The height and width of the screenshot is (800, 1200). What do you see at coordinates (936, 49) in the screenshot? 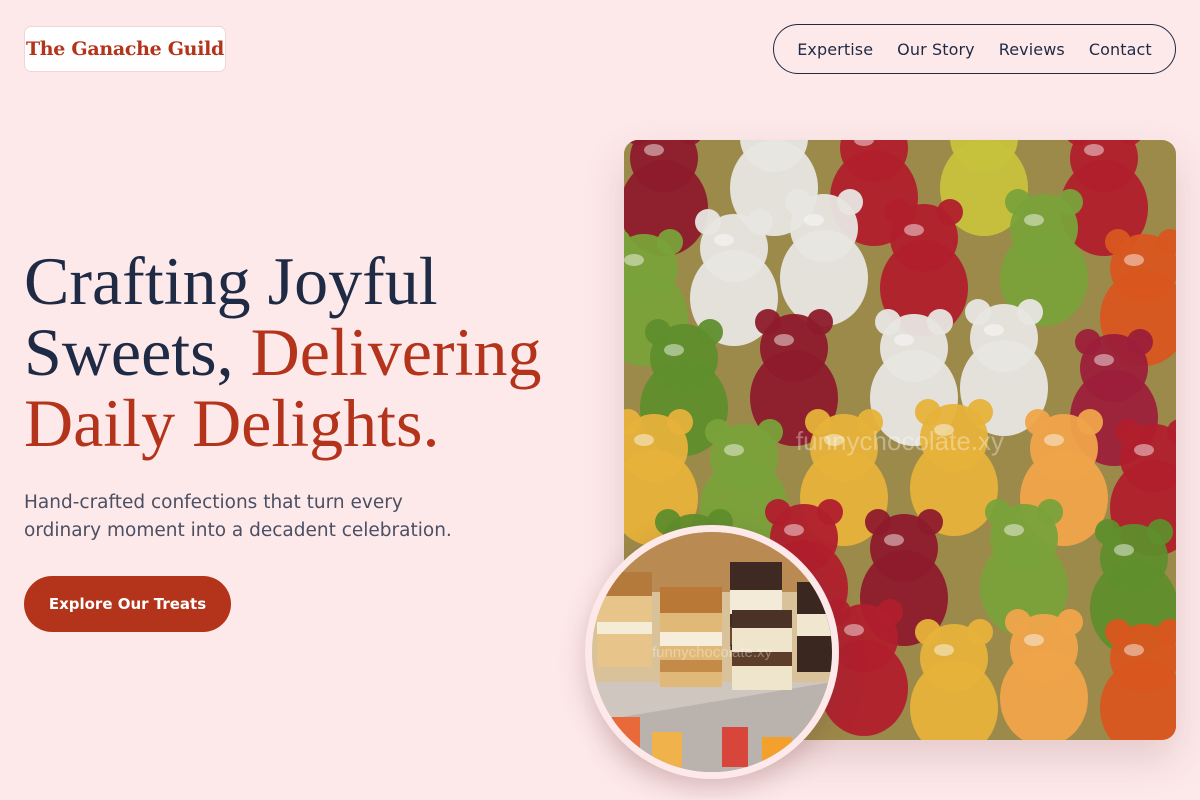
I see `nav-item-our-story: Our Story` at bounding box center [936, 49].